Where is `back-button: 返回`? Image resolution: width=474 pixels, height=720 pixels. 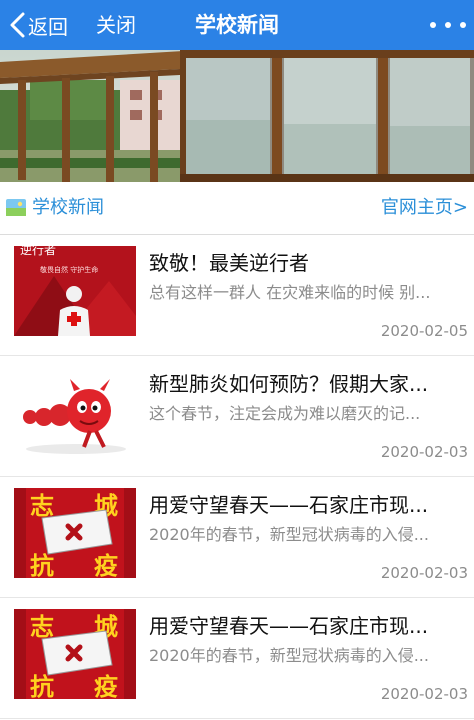
back-button: 返回 is located at coordinates (38, 25).